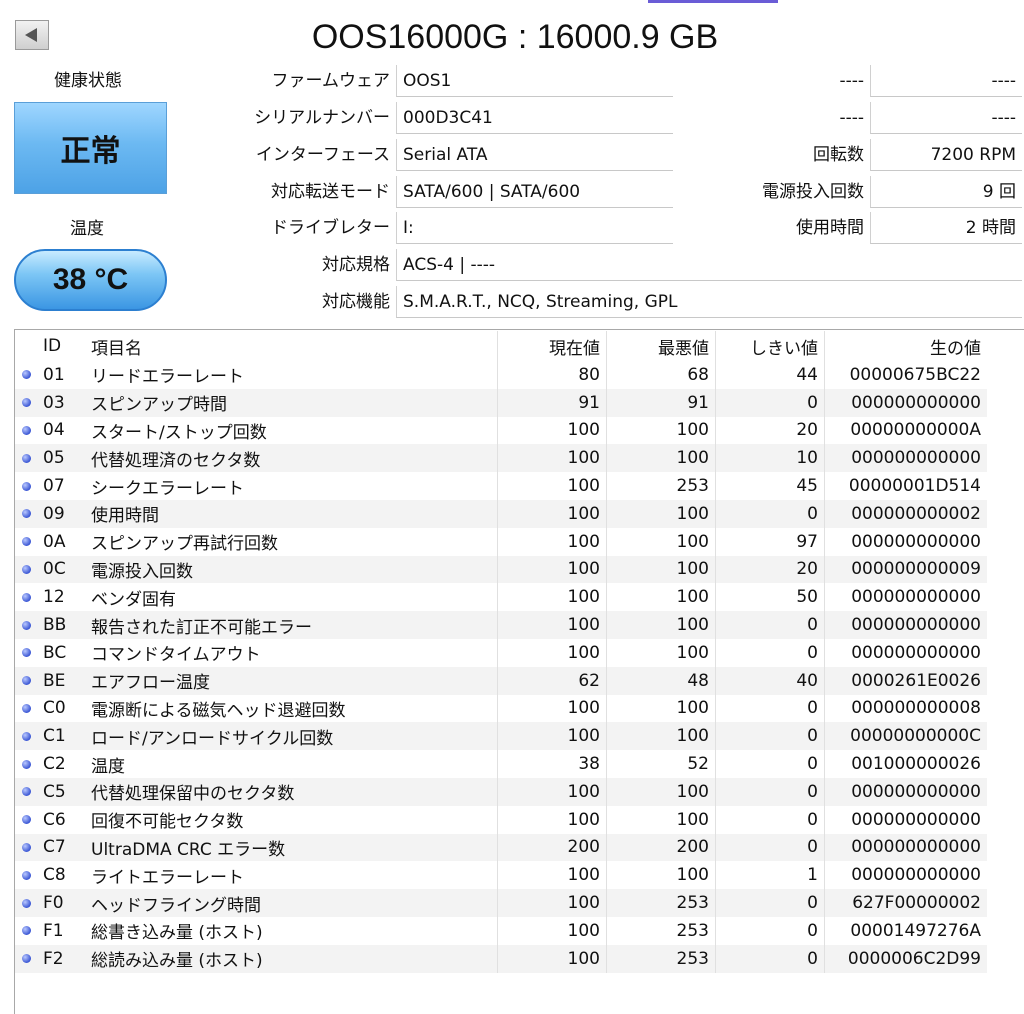 Image resolution: width=1024 pixels, height=1014 pixels. What do you see at coordinates (291, 875) in the screenshot?
I see `cell-name: ライトエラーレート` at bounding box center [291, 875].